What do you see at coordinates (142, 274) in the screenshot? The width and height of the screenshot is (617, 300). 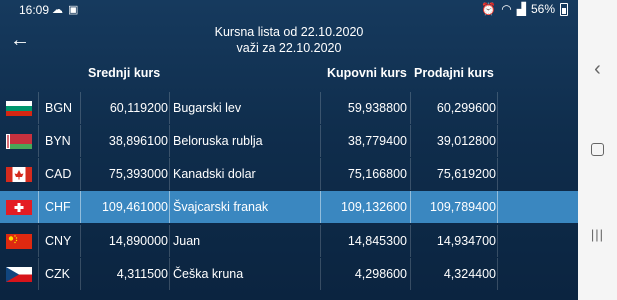 I see `middle-rate: 4,311500` at bounding box center [142, 274].